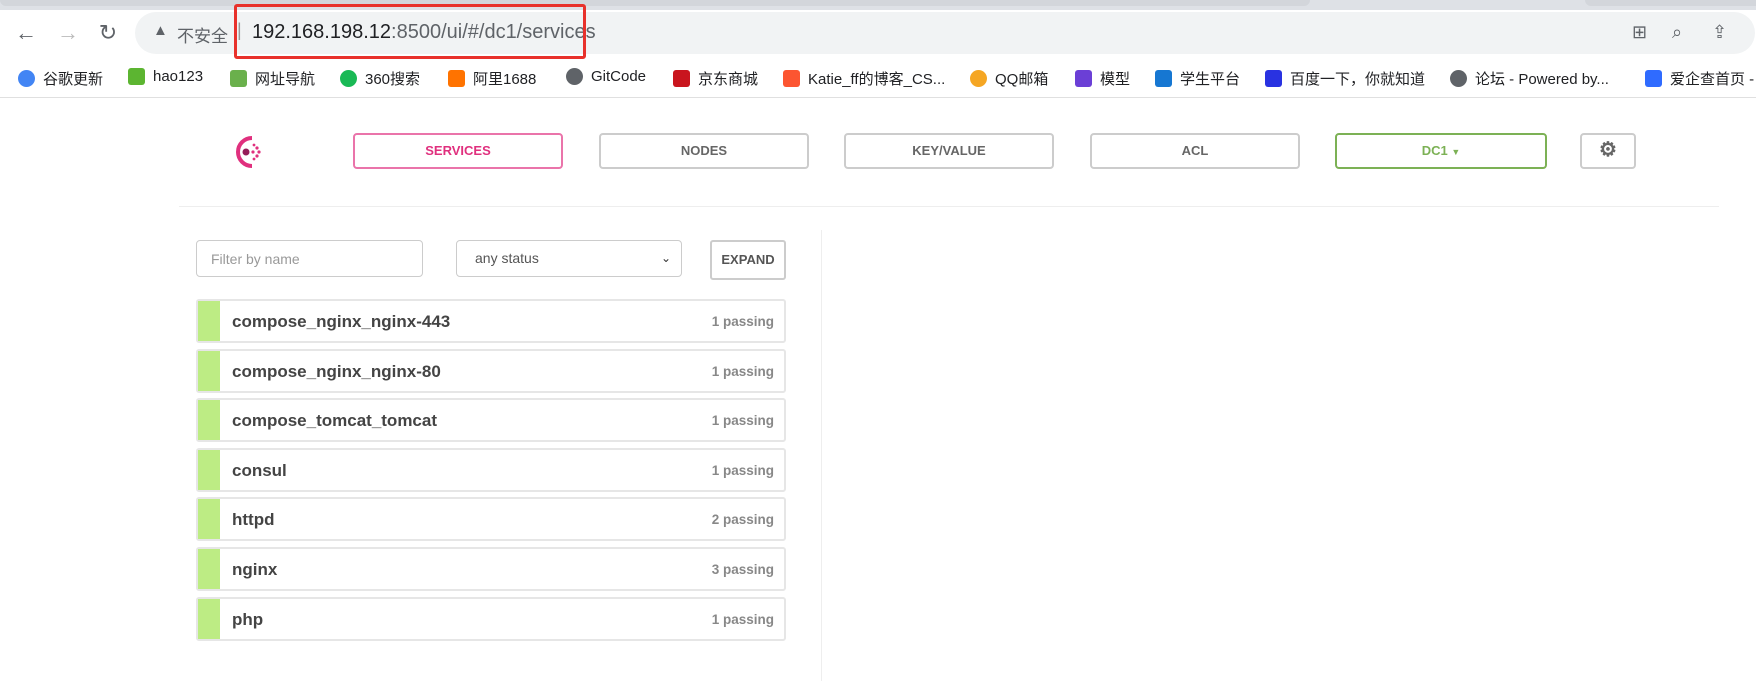 This screenshot has width=1756, height=681. I want to click on forward-icon: →, so click(68, 33).